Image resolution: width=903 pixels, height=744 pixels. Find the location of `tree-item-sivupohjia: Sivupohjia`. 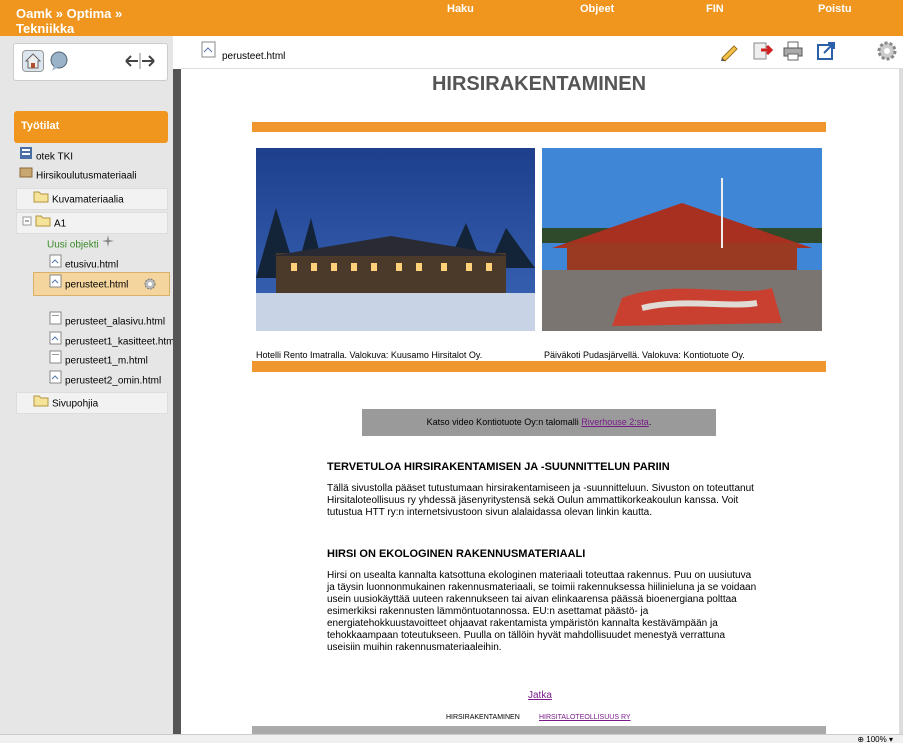

tree-item-sivupohjia: Sivupohjia is located at coordinates (65, 403).